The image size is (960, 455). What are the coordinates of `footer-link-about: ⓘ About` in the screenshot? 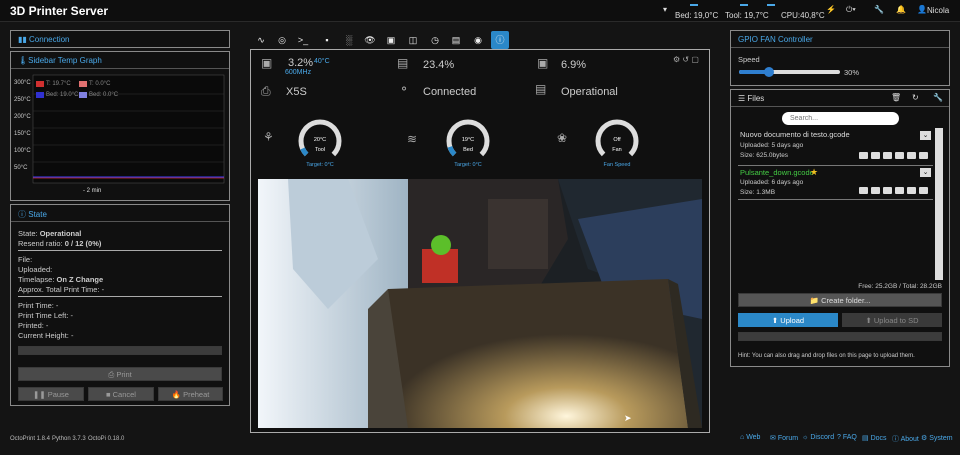 It's located at (905, 439).